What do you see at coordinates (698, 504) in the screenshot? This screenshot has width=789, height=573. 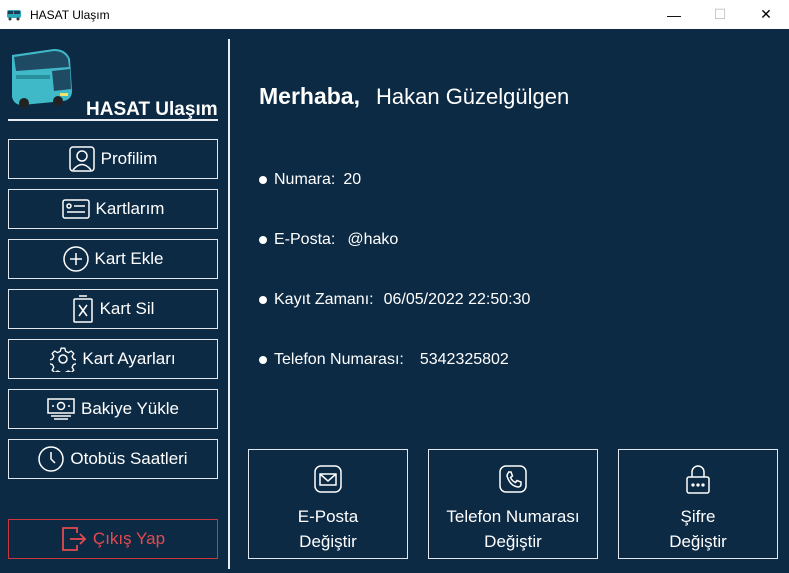 I see `change-password-button: Şifre Değiştir` at bounding box center [698, 504].